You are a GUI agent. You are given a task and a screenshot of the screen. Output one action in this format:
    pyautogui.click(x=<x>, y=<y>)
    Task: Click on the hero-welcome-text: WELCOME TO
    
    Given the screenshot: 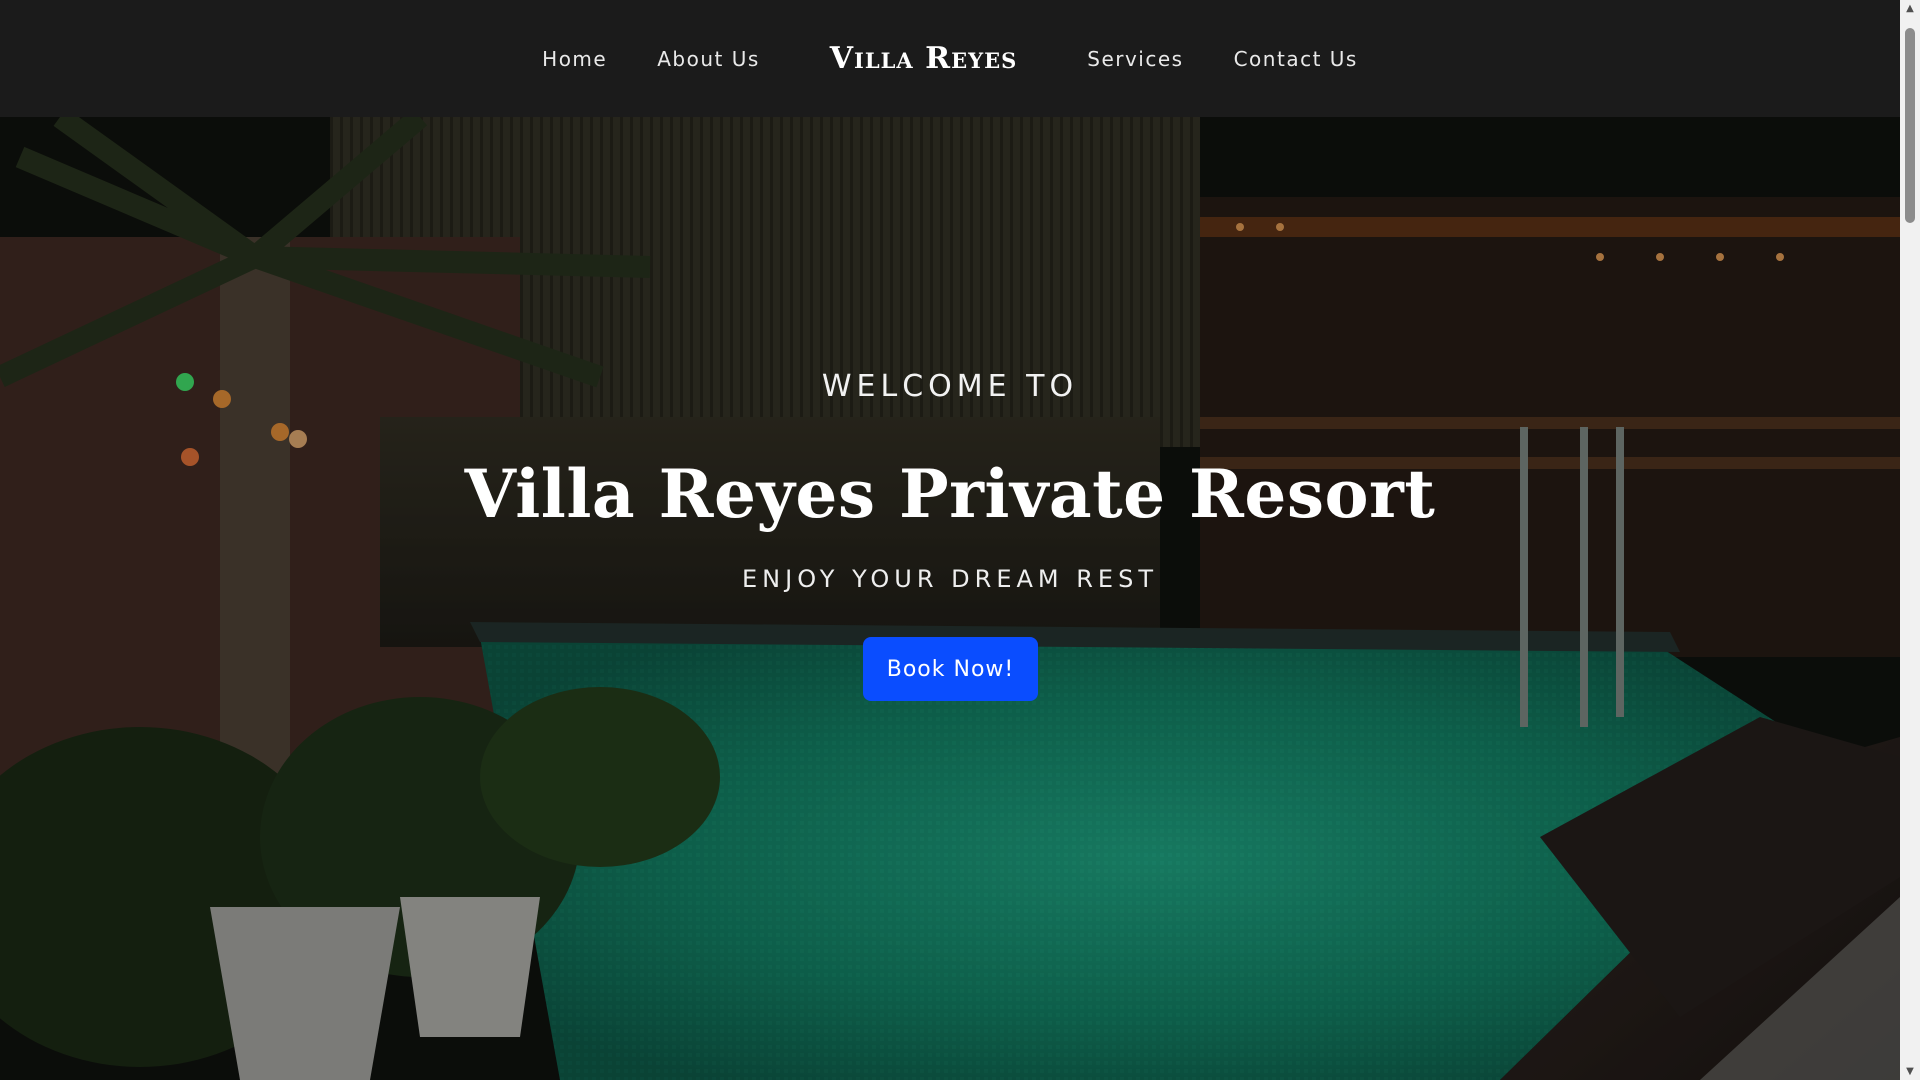 What is the action you would take?
    pyautogui.click(x=950, y=386)
    